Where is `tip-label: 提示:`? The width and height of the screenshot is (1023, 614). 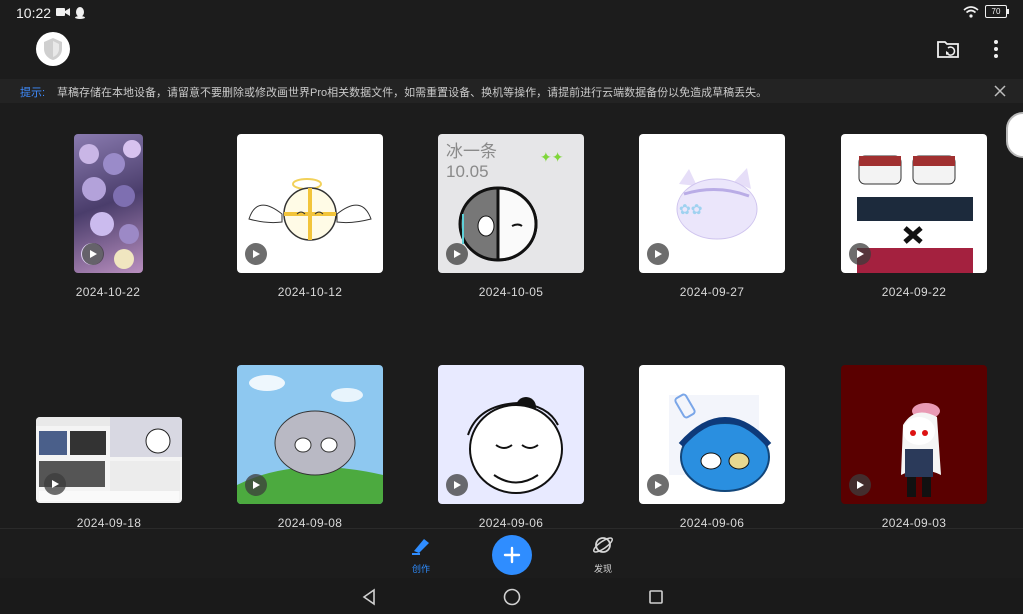 tip-label: 提示: is located at coordinates (33, 93).